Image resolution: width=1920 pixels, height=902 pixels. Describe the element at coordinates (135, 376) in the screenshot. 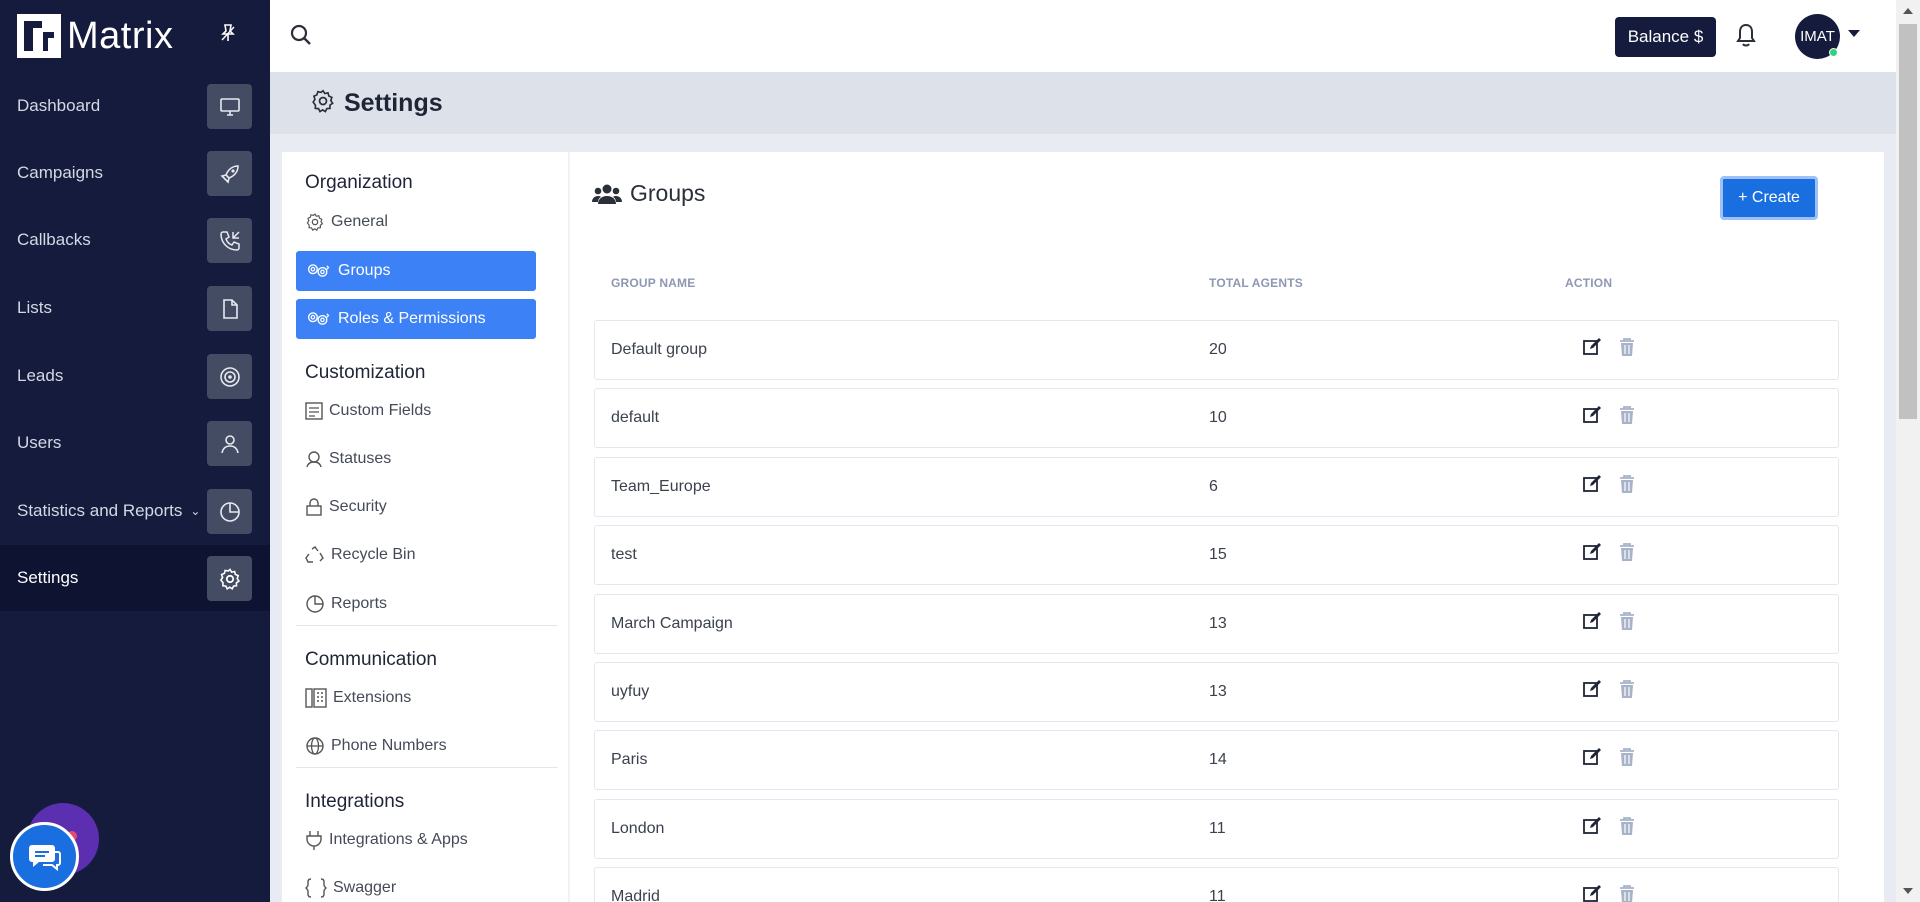

I see `sidebar-item-leads: Leads` at that location.